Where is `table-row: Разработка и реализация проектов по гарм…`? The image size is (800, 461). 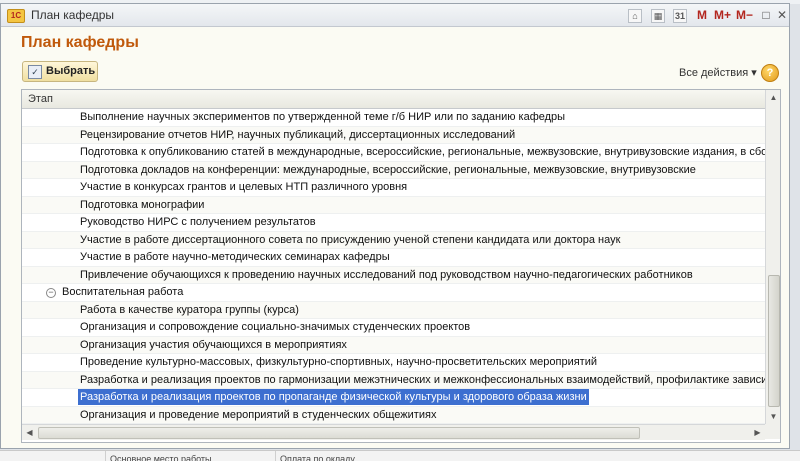
table-row: Разработка и реализация проектов по гарм… is located at coordinates (393, 380).